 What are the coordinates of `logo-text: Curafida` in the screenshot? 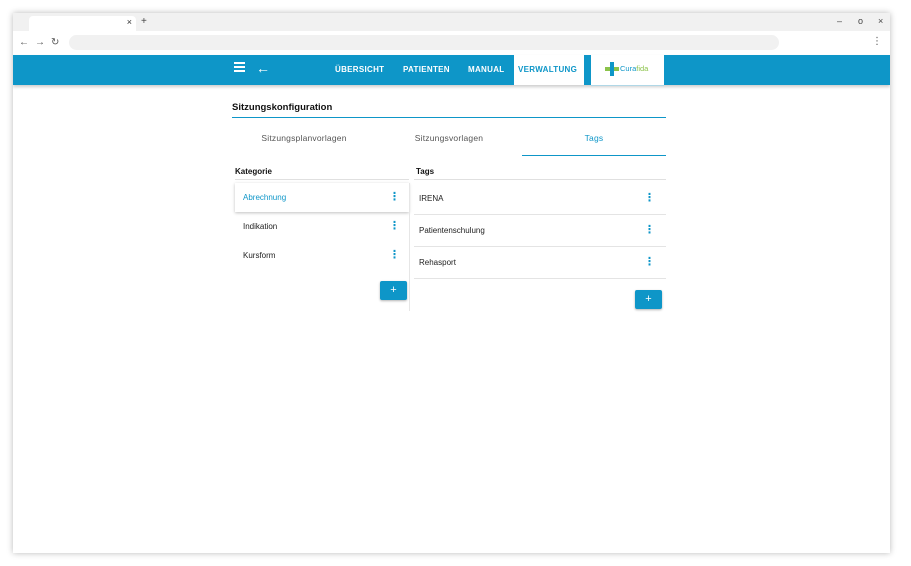 It's located at (634, 68).